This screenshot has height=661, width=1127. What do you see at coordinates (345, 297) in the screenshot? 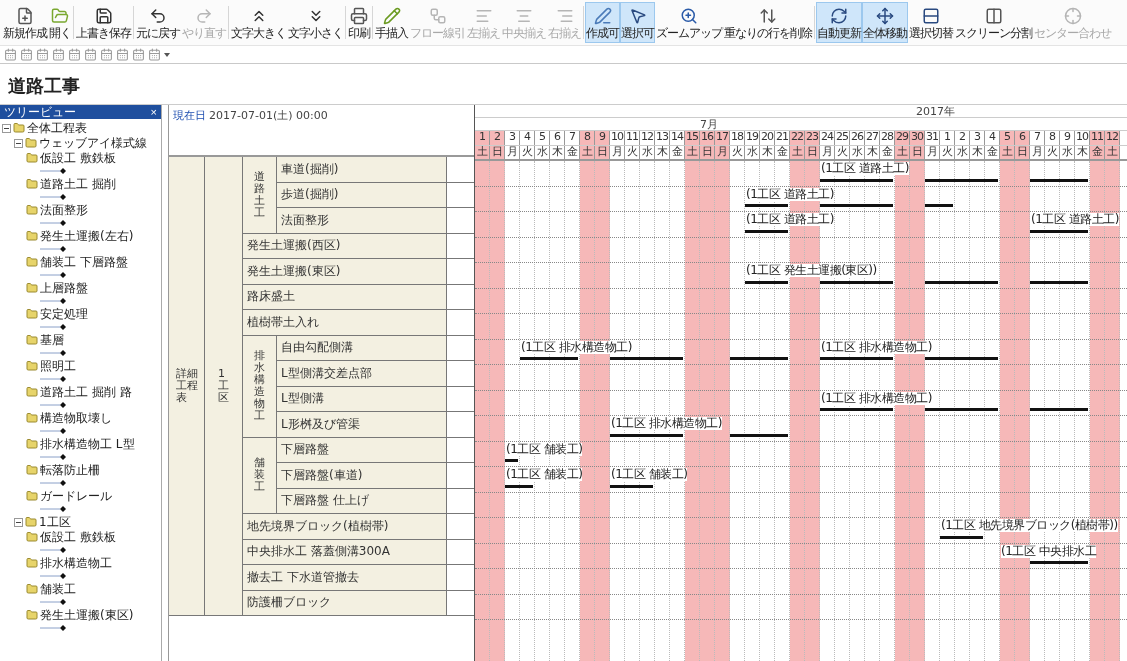
I see `table-cell: 路床盛土` at bounding box center [345, 297].